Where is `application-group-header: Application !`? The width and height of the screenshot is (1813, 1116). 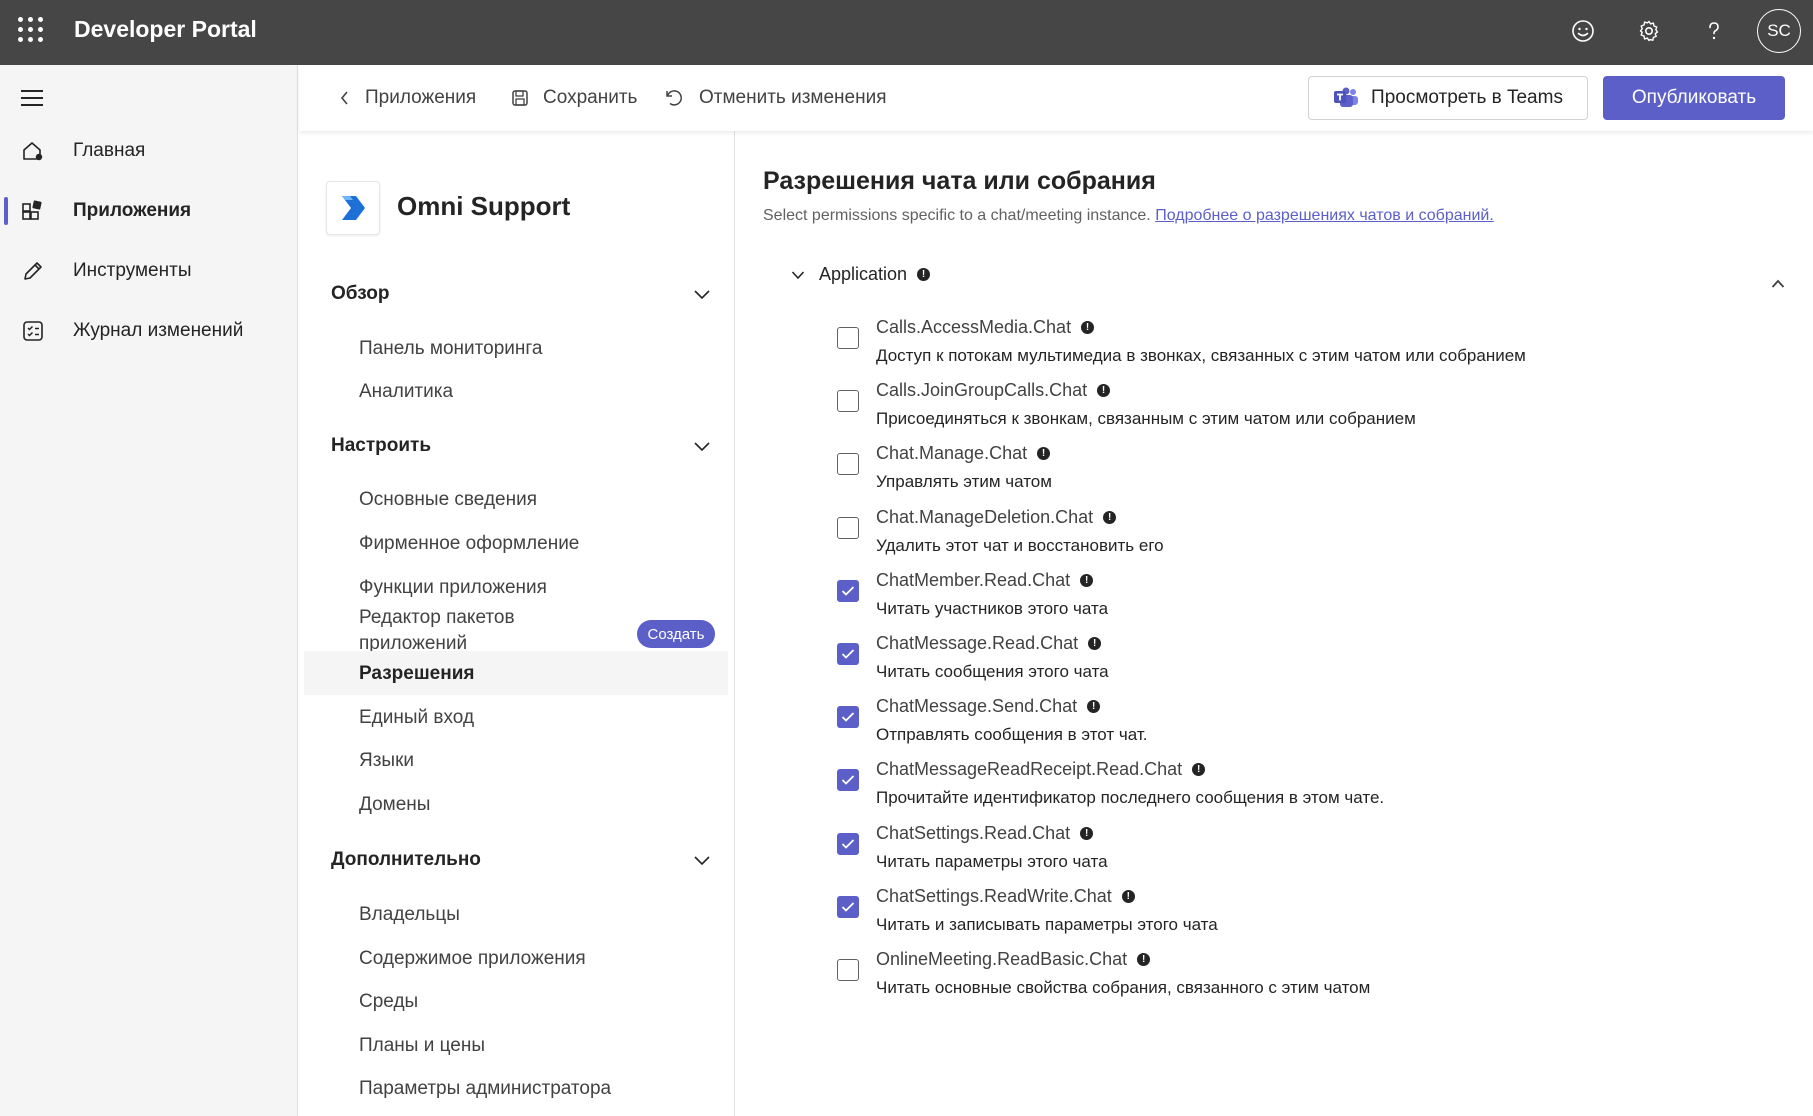
application-group-header: Application ! is located at coordinates (861, 274).